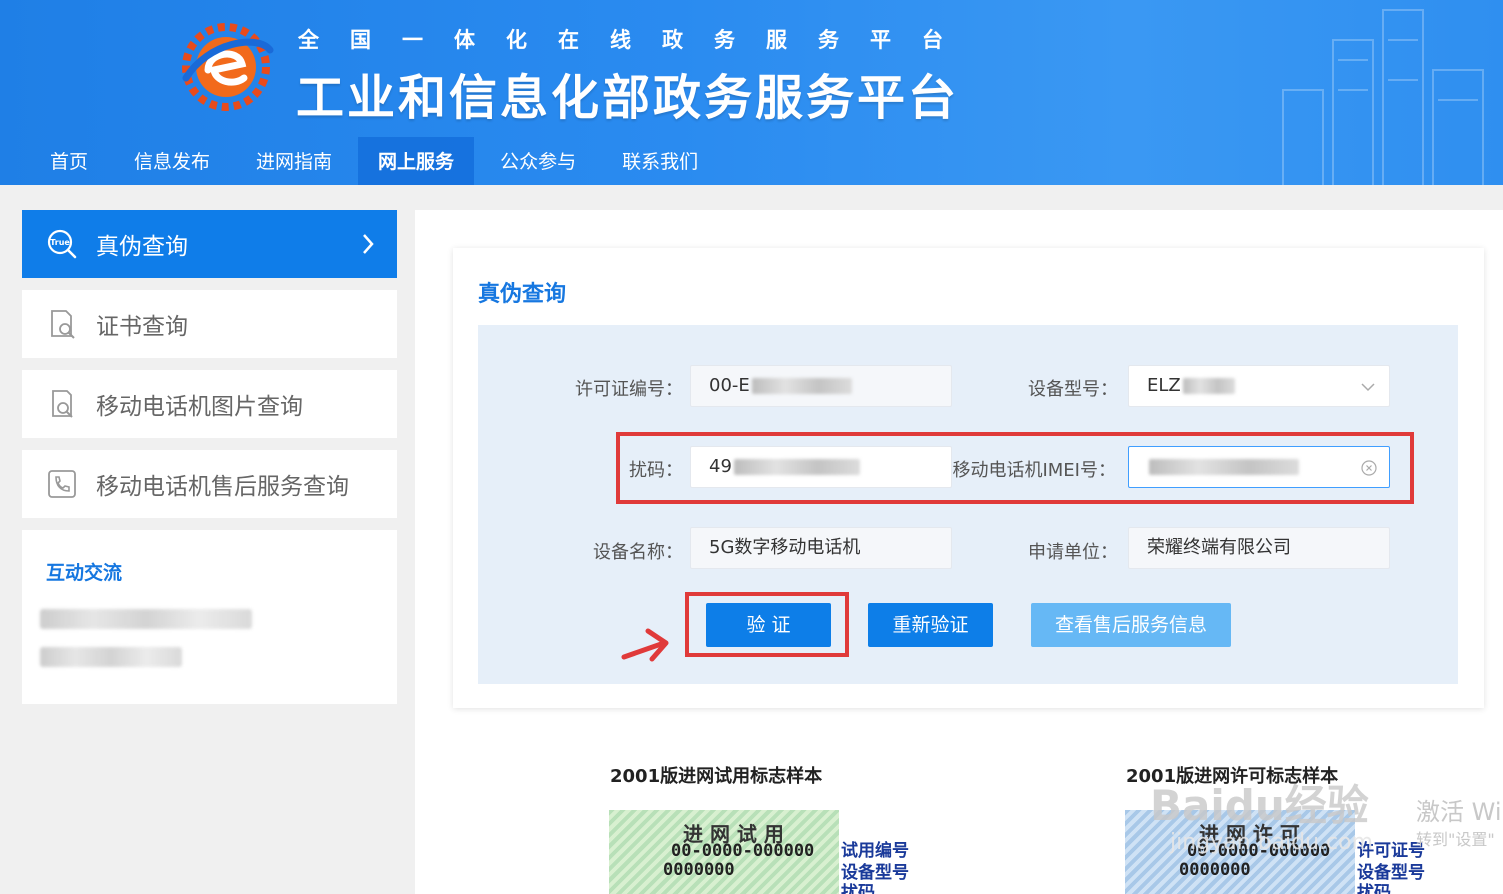 The height and width of the screenshot is (894, 1503). I want to click on sidebar-item-phone-image-query: 移动电话机图片查询, so click(209, 404).